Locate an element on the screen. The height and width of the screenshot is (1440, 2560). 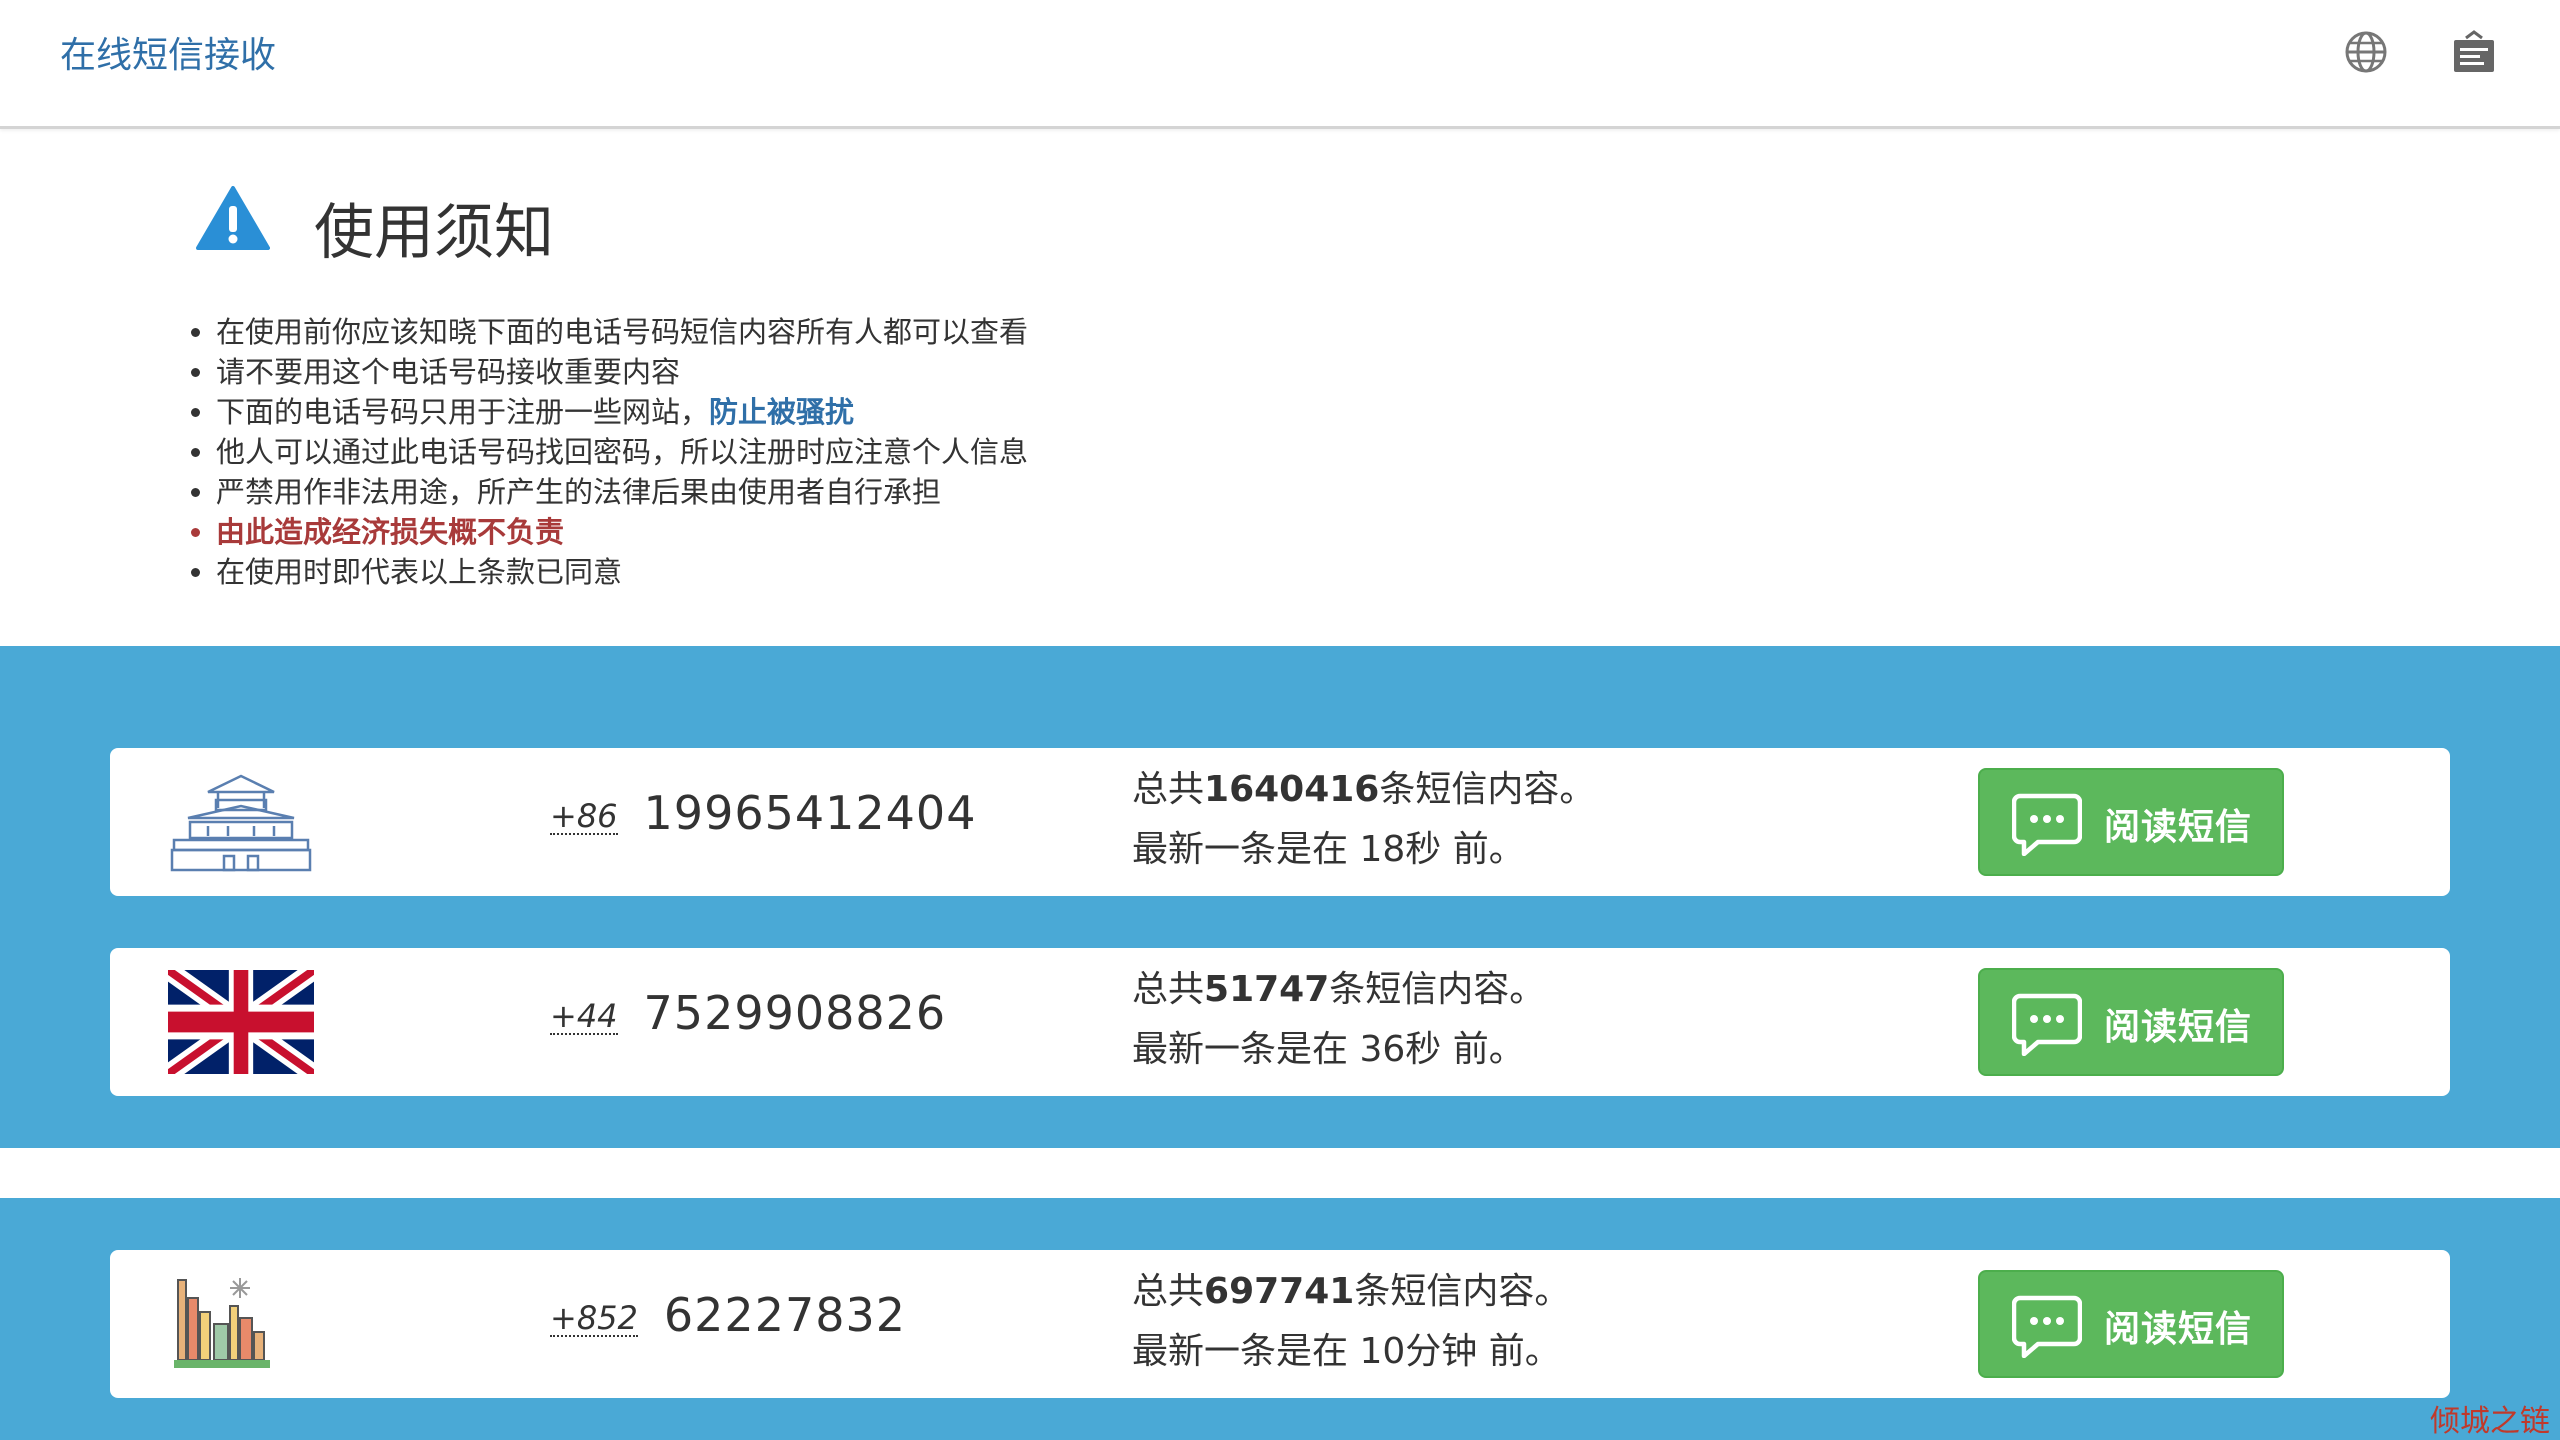
sms-info: 总共51747条短信内容。 最新一条是在 36秒 前。 is located at coordinates (1338, 1020).